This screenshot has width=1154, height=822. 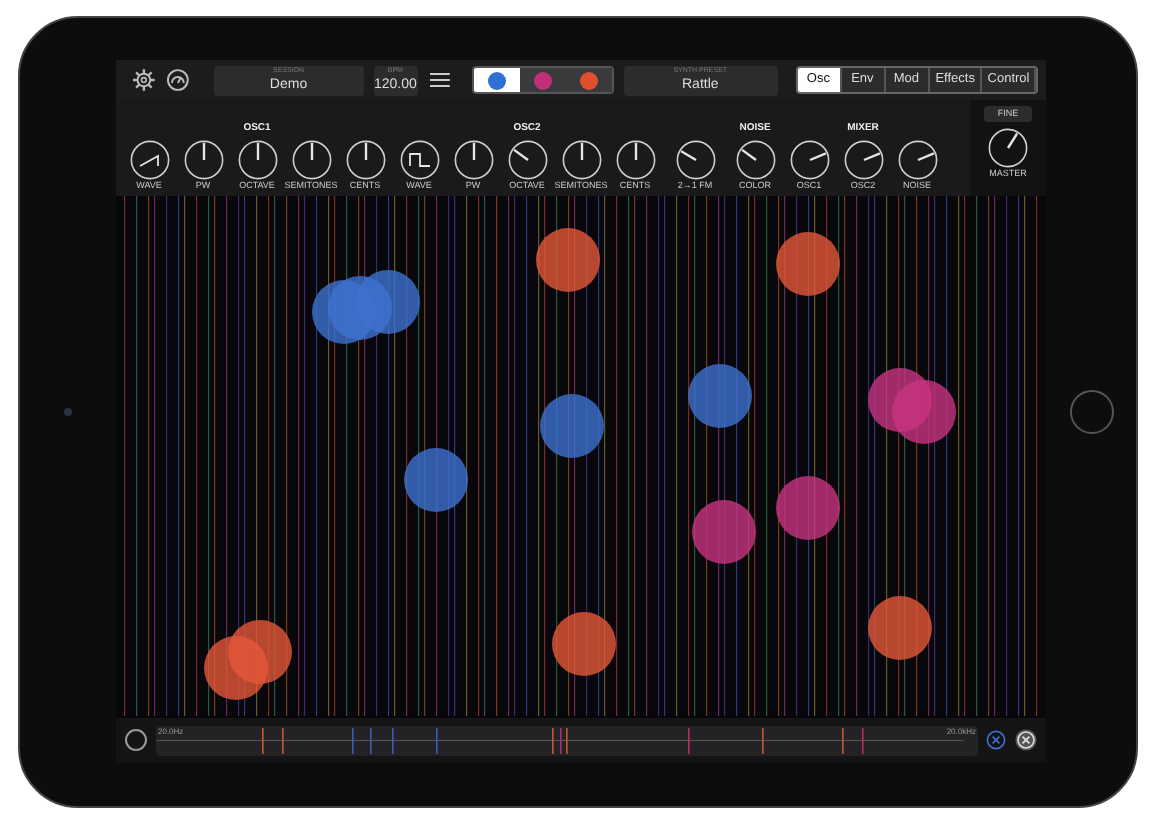 I want to click on menu-icon, so click(x=439, y=80).